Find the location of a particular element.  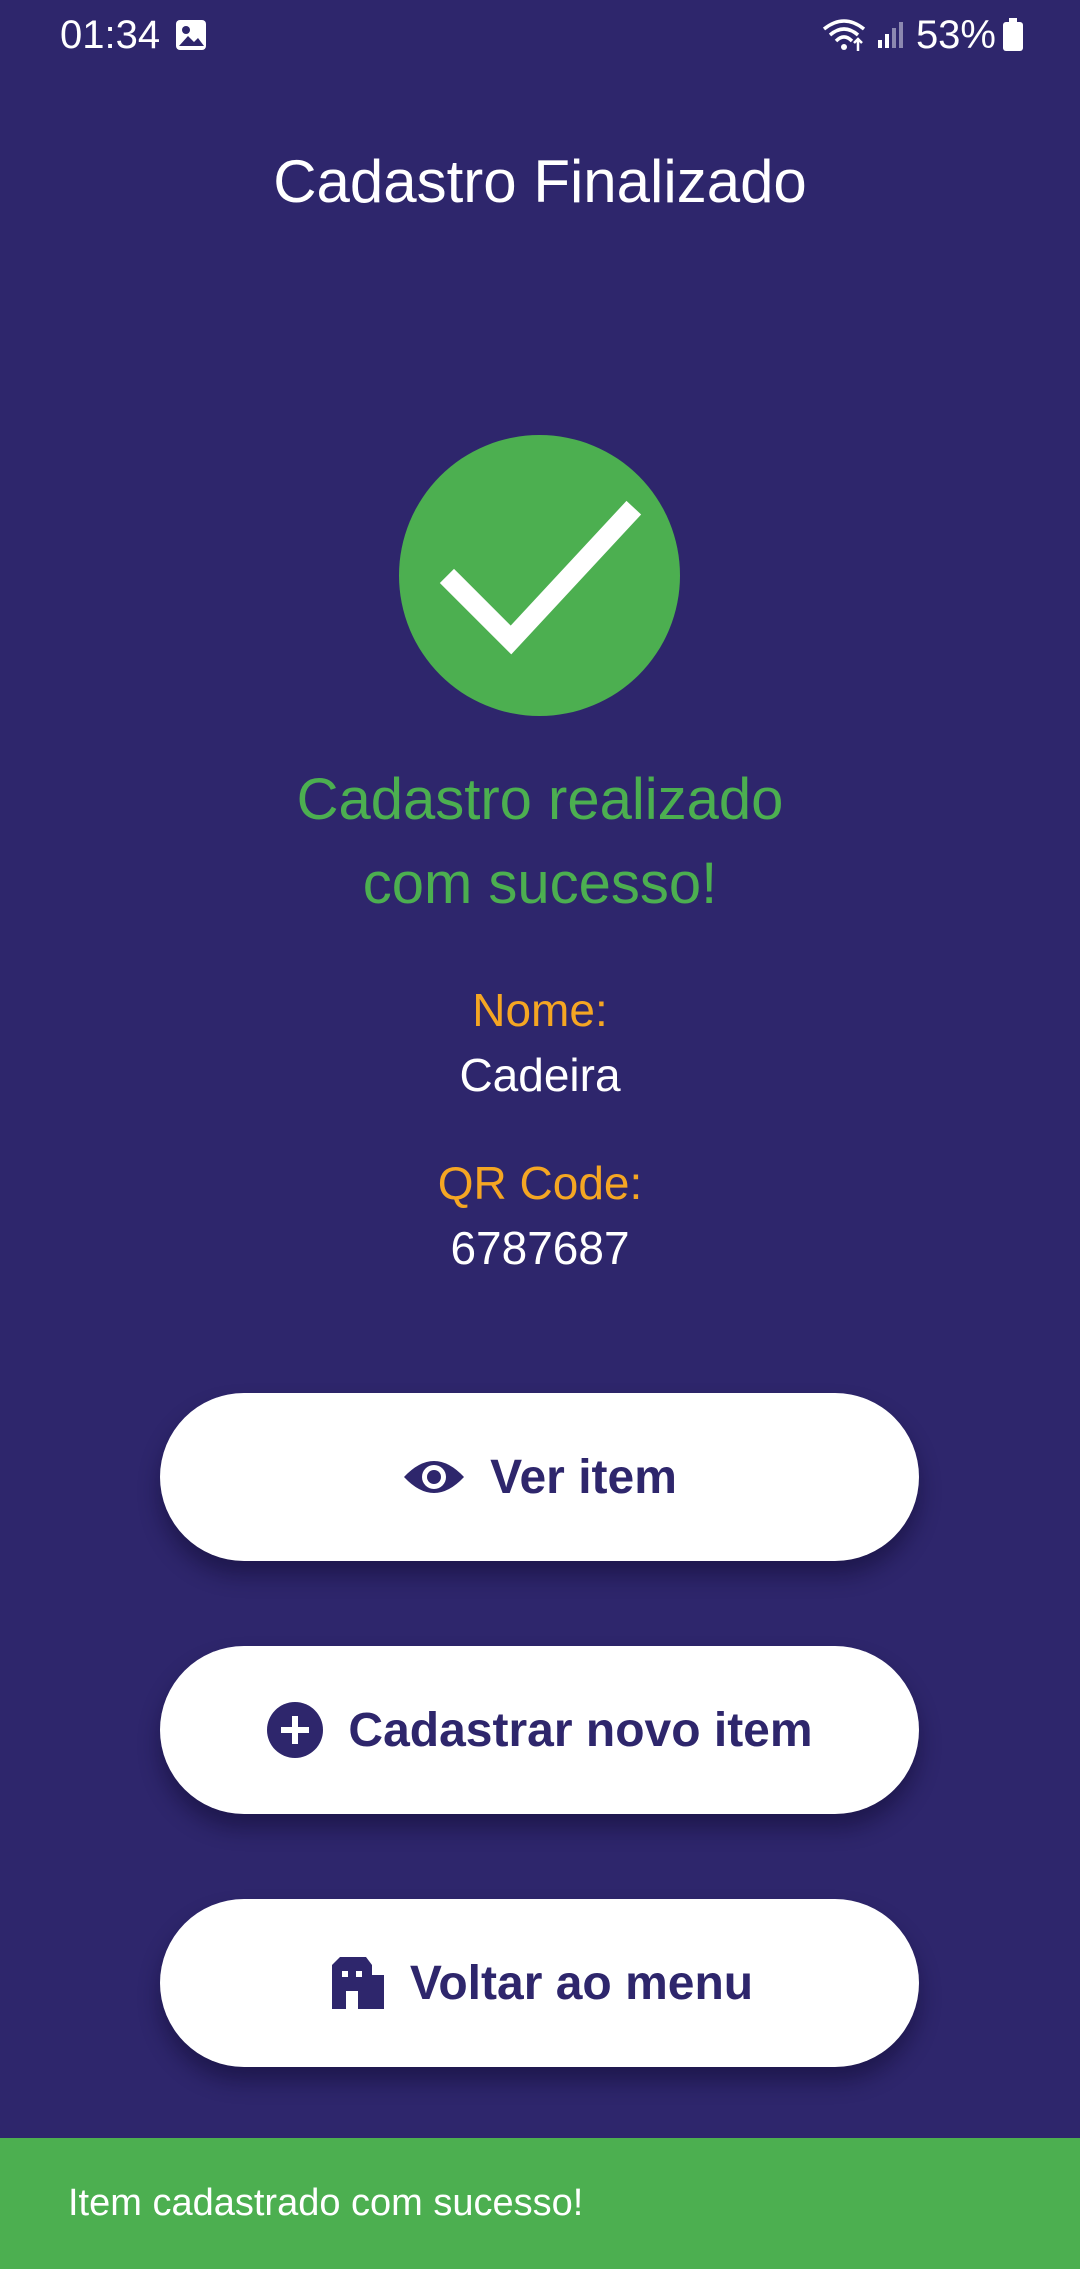

new-item-label: Cadastrar novo item is located at coordinates (580, 1730).